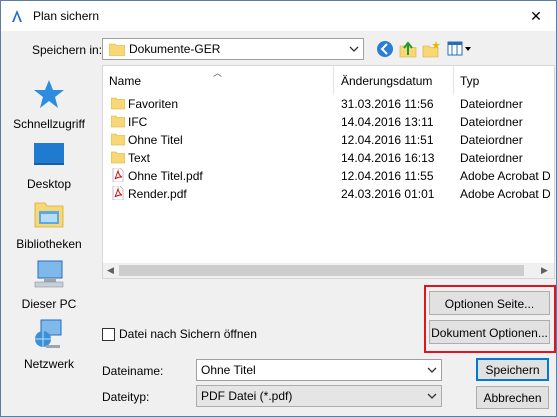 This screenshot has height=417, width=557. I want to click on close-button: ✕, so click(536, 16).